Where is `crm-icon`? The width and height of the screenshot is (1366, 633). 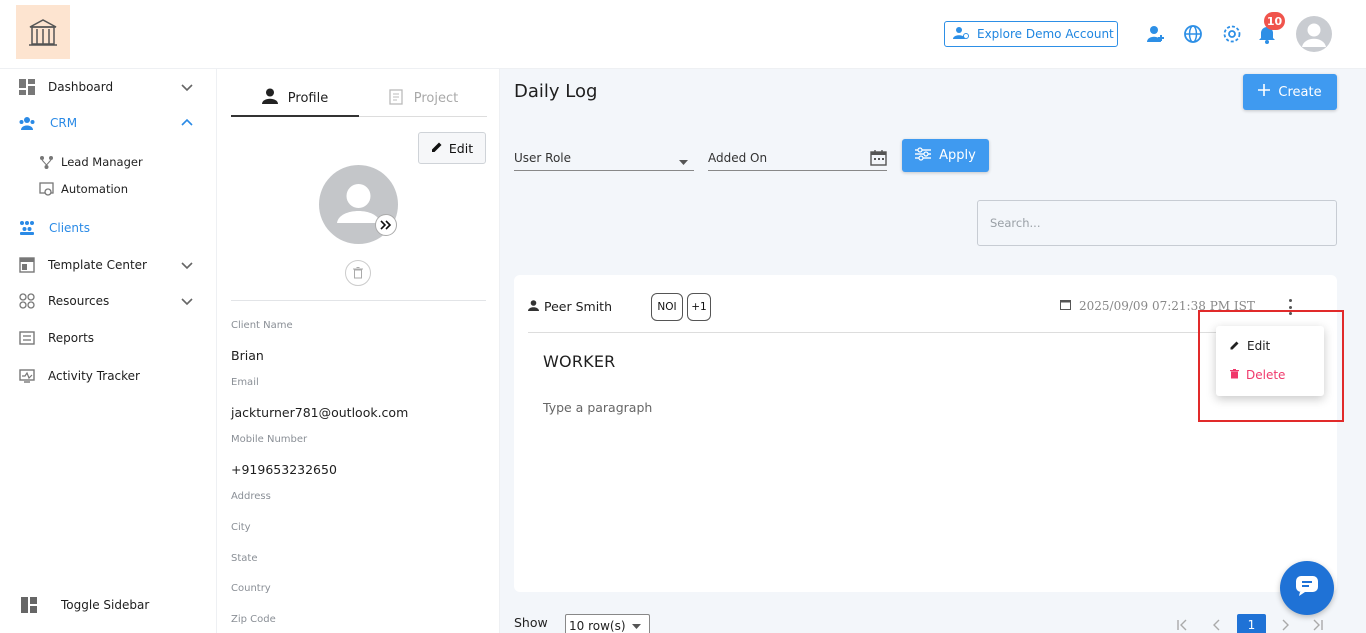
crm-icon is located at coordinates (27, 123).